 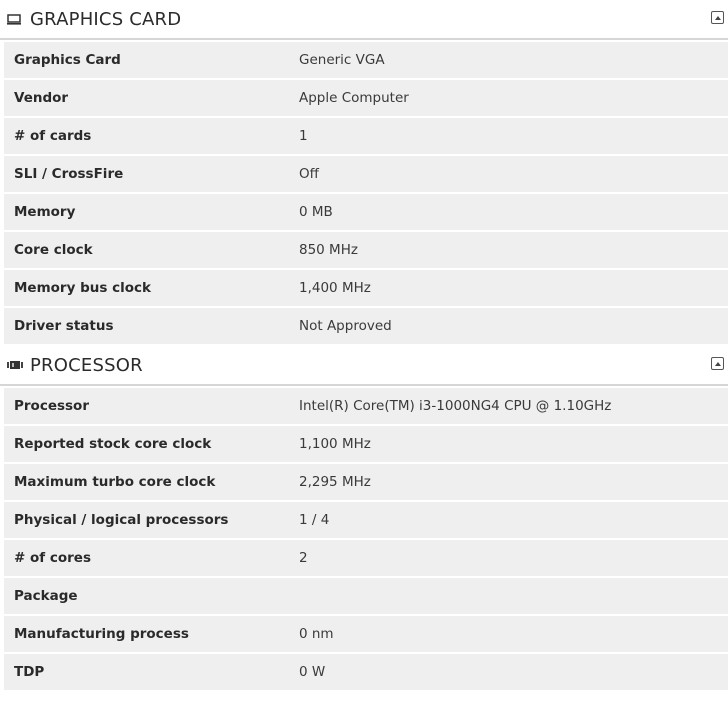 What do you see at coordinates (41, 98) in the screenshot?
I see `row-label: Vendor` at bounding box center [41, 98].